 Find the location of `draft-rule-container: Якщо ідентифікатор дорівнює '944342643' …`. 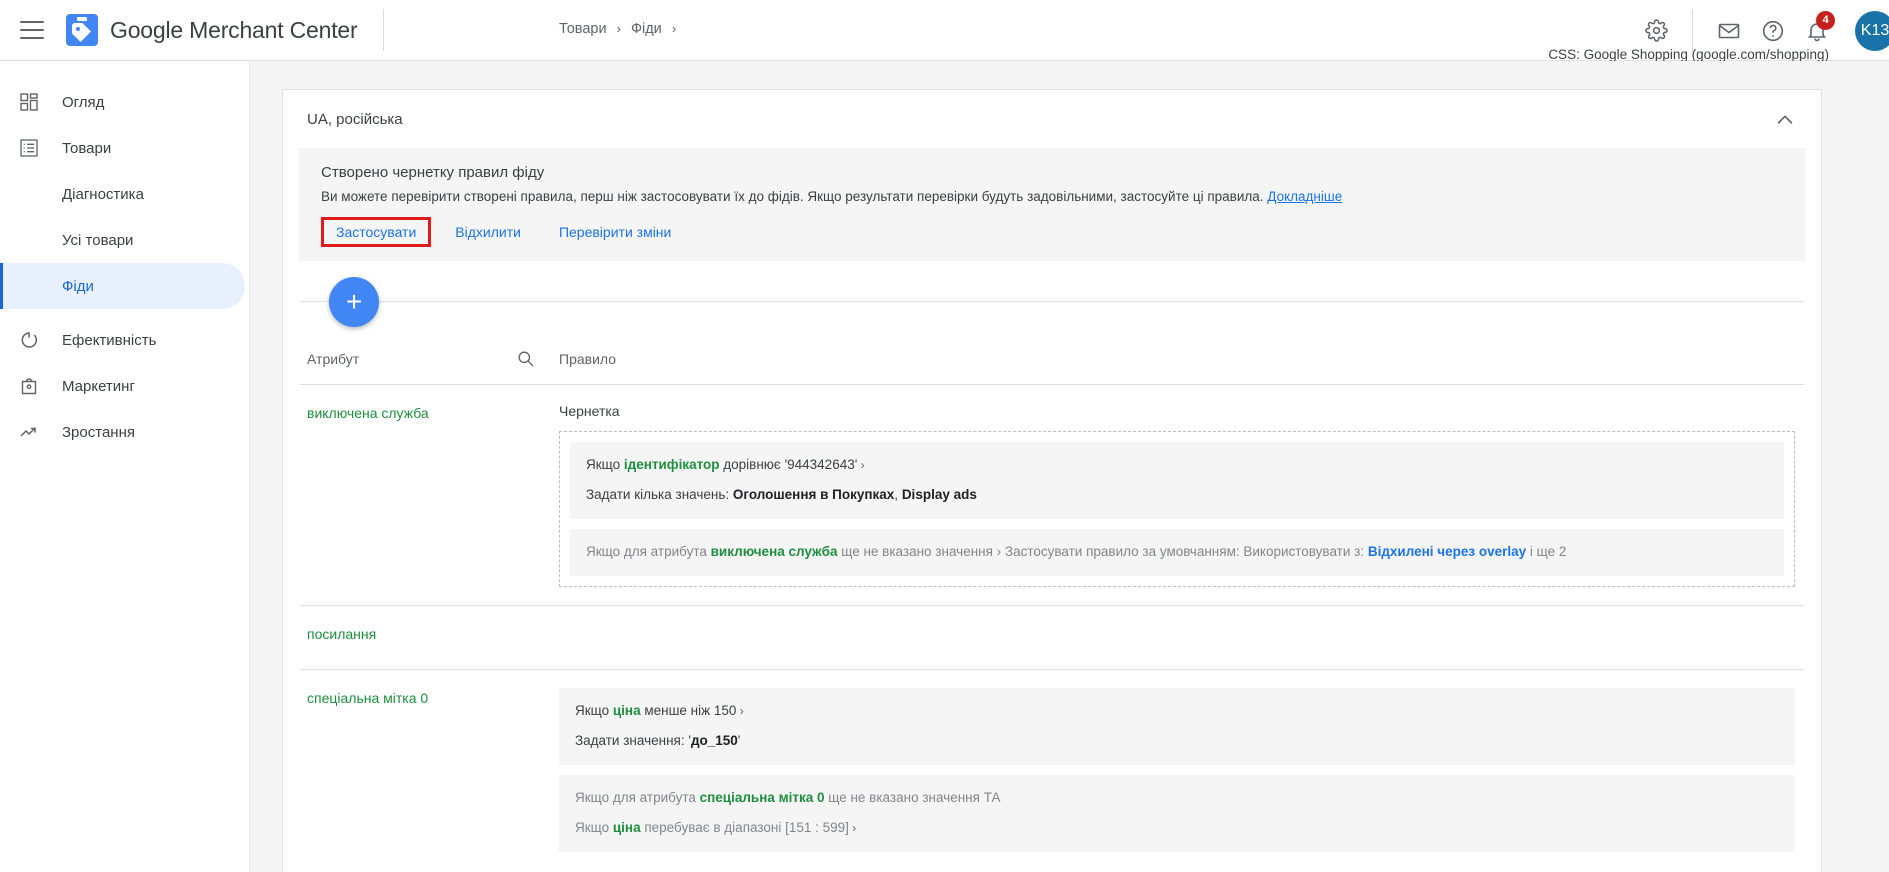

draft-rule-container: Якщо ідентифікатор дорівнює '944342643' … is located at coordinates (1177, 509).